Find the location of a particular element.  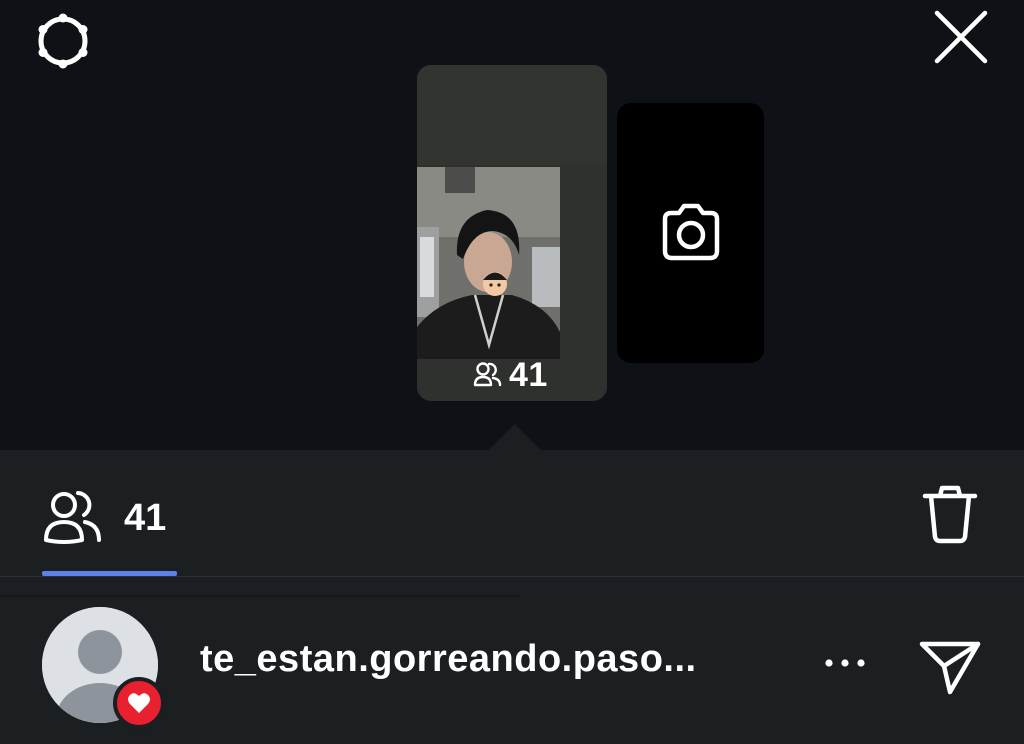

tab-viewers: 41 is located at coordinates (104, 518).